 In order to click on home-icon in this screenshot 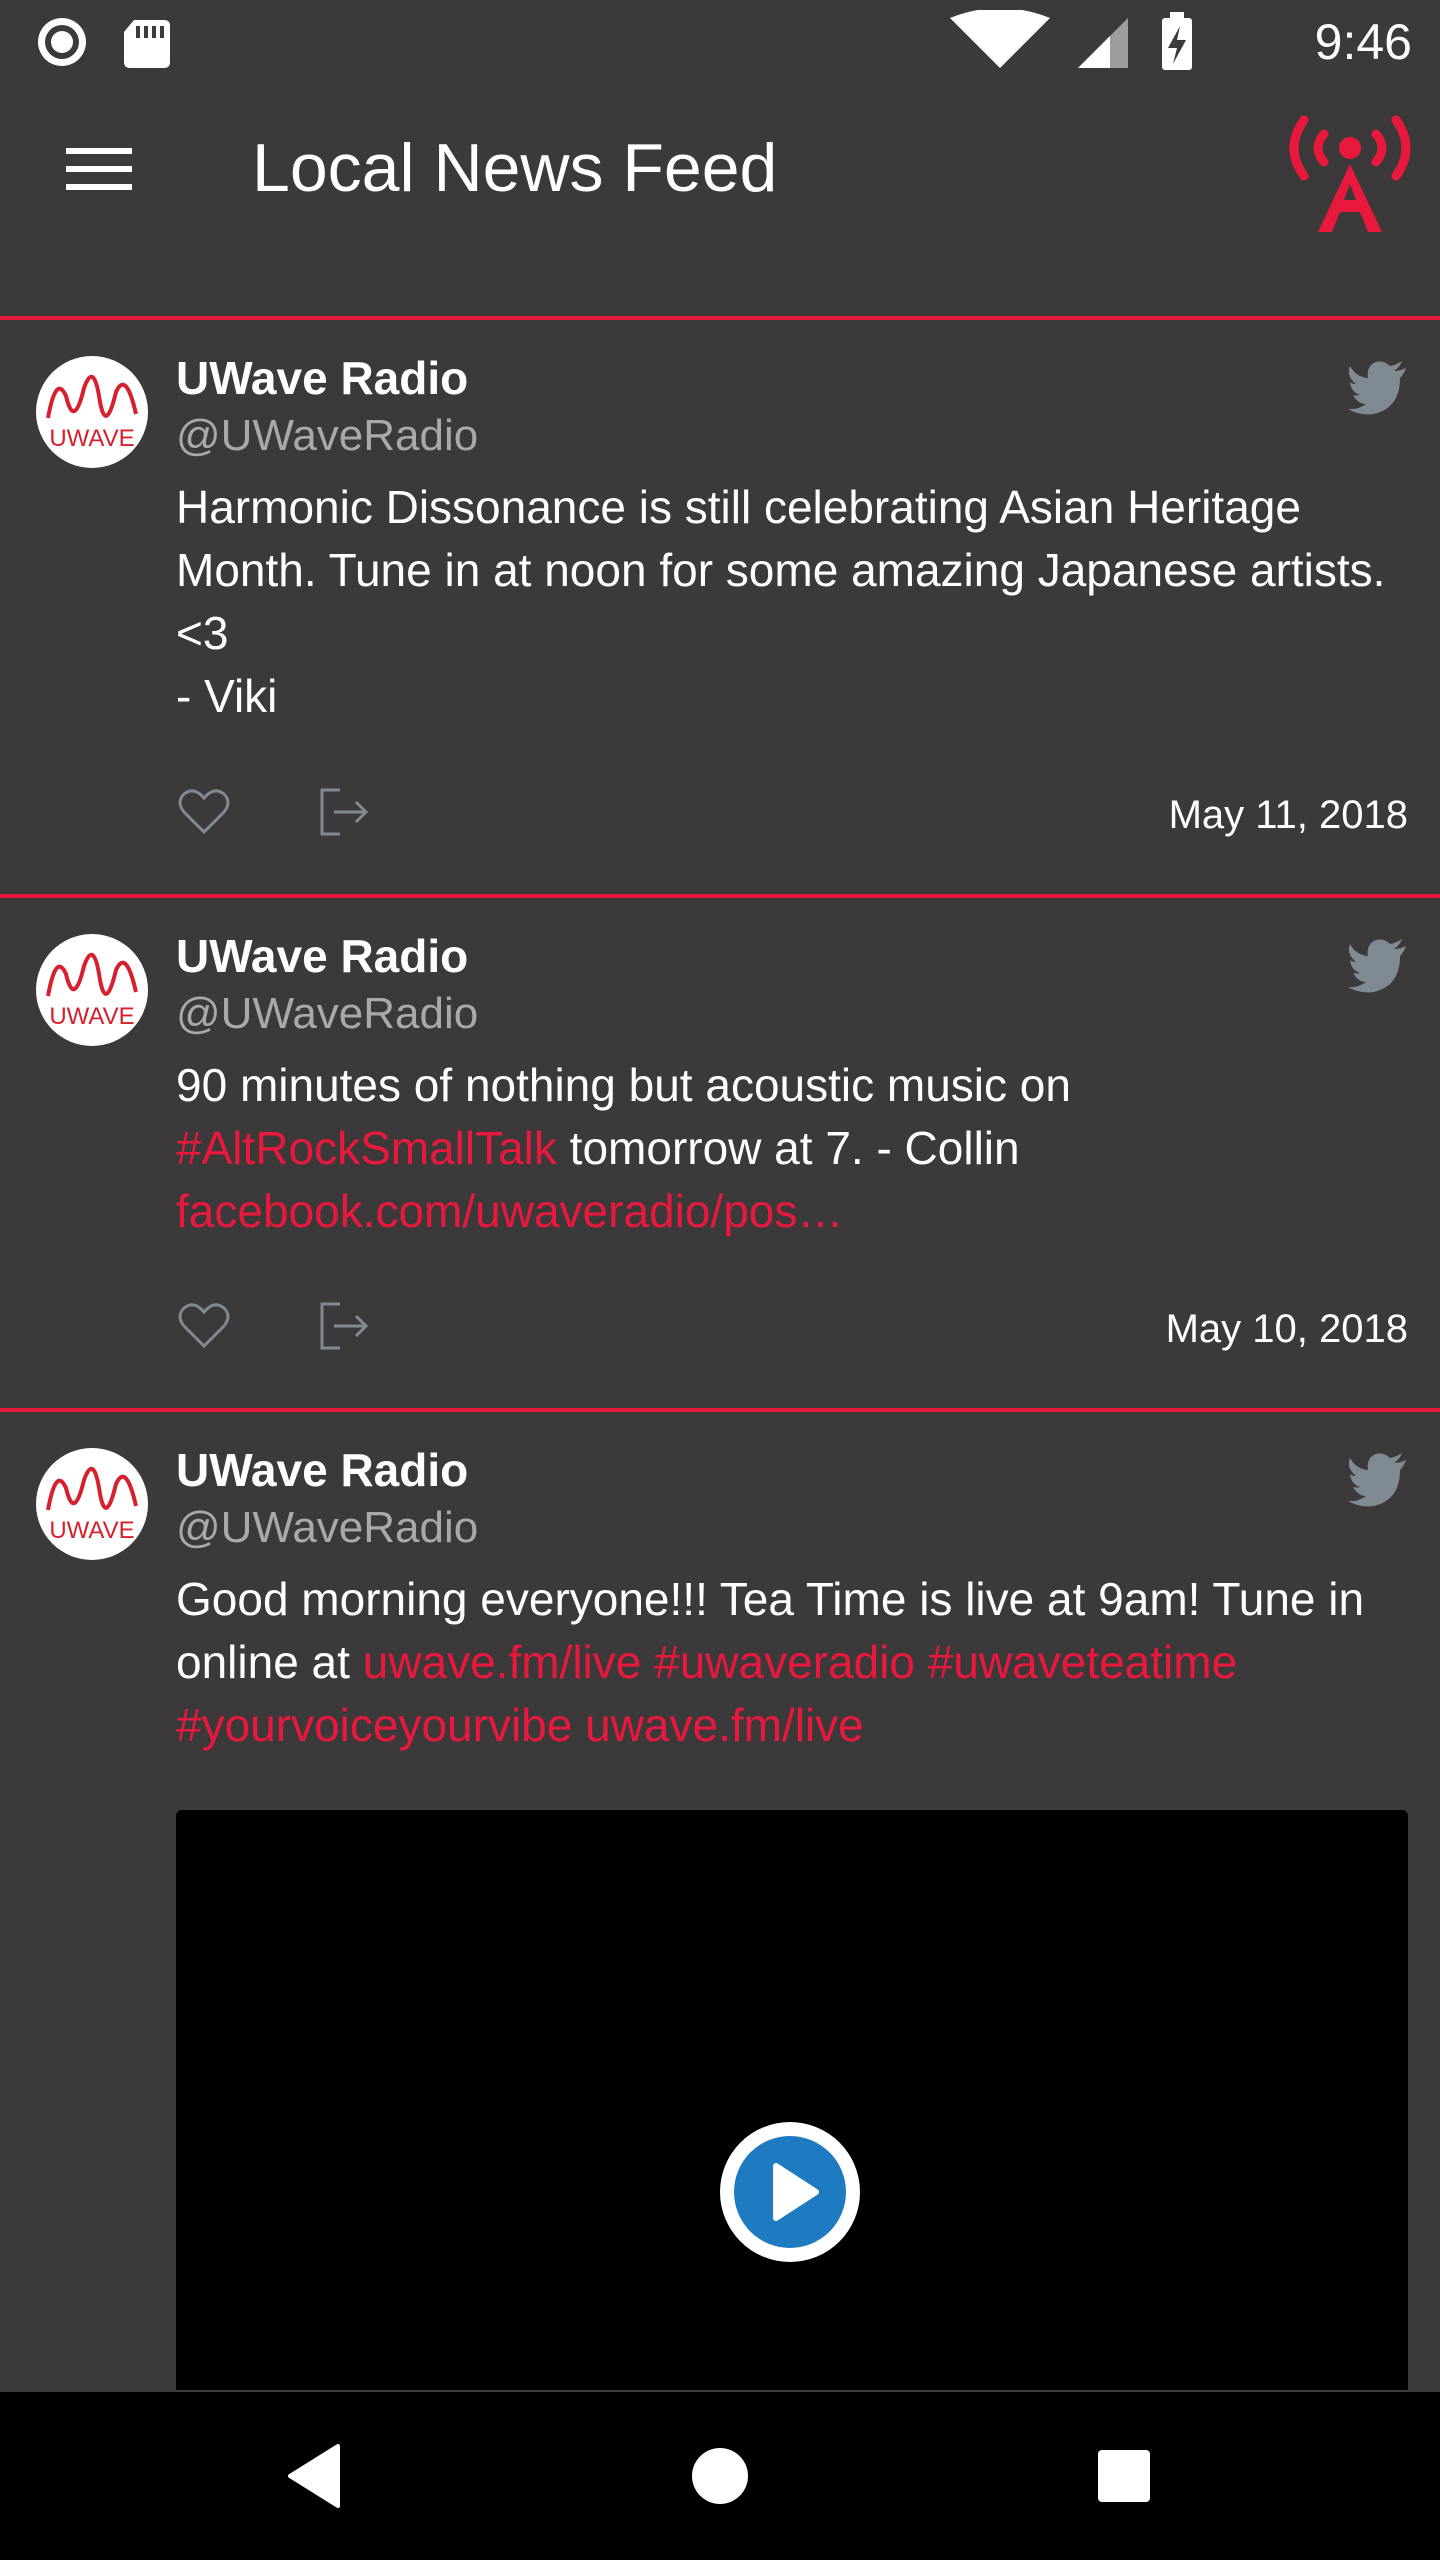, I will do `click(720, 2476)`.